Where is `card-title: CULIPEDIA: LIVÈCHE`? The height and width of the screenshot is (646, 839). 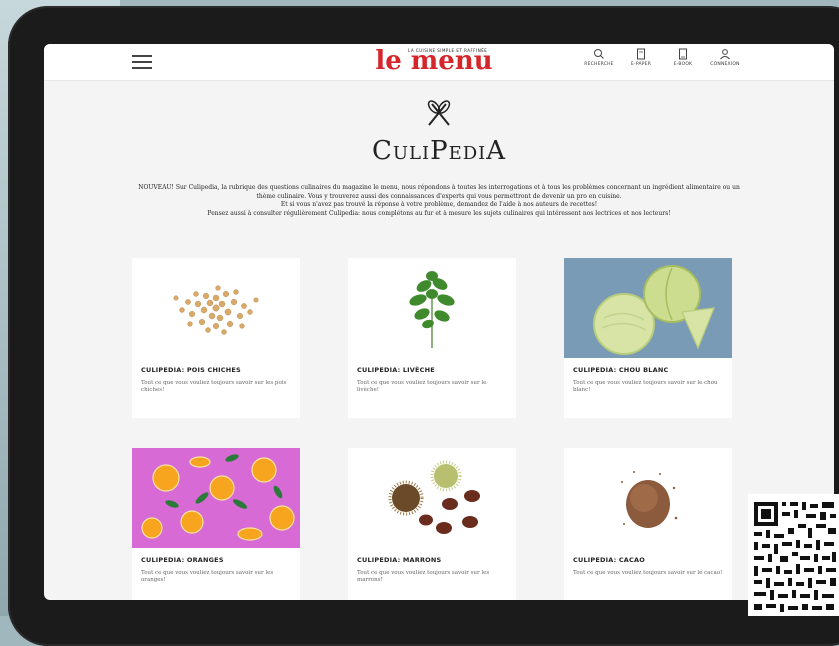
card-title: CULIPEDIA: LIVÈCHE is located at coordinates (396, 370).